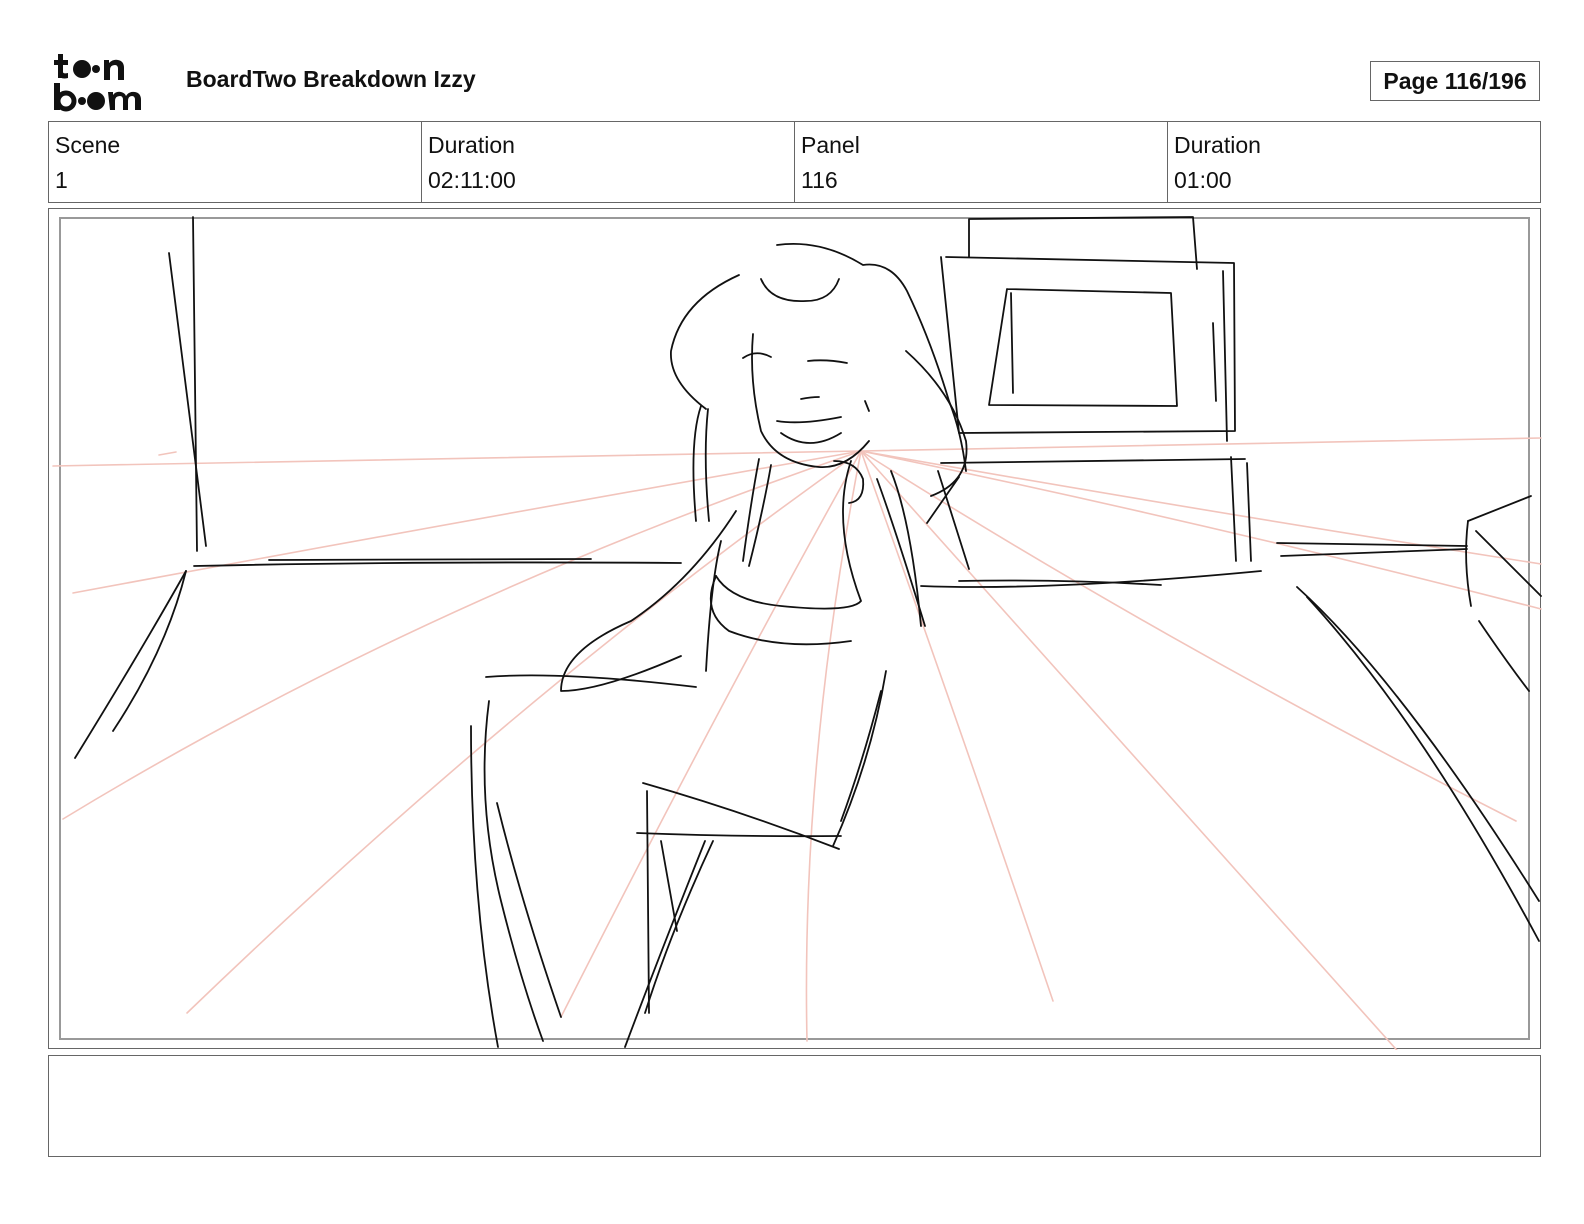 The image size is (1584, 1224). What do you see at coordinates (981, 162) in the screenshot?
I see `panel-cell: Panel 116` at bounding box center [981, 162].